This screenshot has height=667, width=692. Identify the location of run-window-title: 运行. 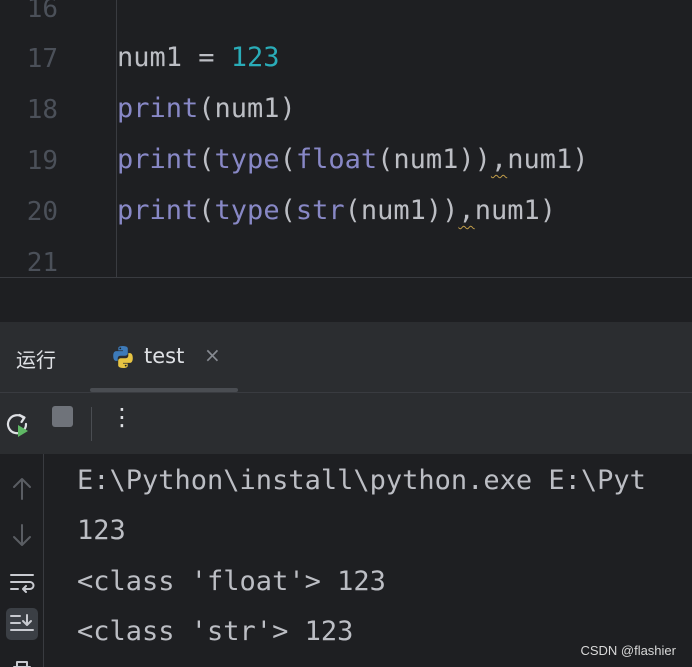
(36, 360).